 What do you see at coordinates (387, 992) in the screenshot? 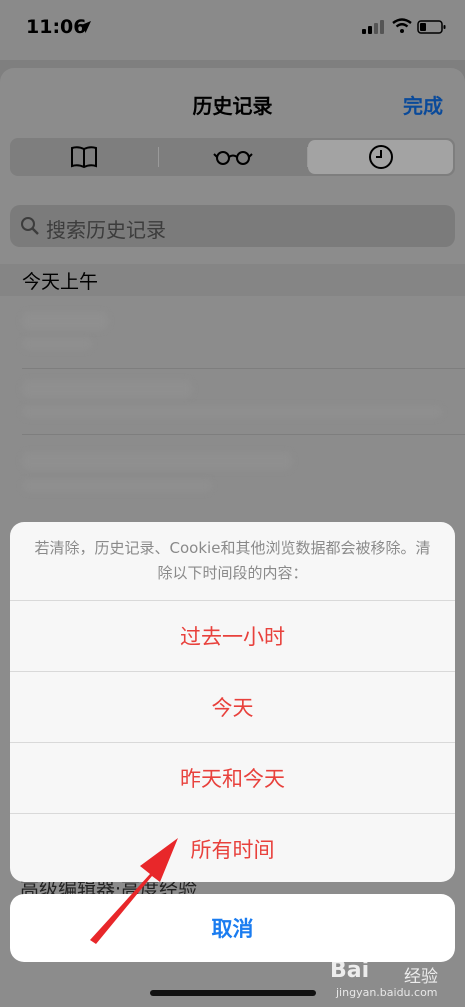
I see `watermark-url: jingyan.baidu.com` at bounding box center [387, 992].